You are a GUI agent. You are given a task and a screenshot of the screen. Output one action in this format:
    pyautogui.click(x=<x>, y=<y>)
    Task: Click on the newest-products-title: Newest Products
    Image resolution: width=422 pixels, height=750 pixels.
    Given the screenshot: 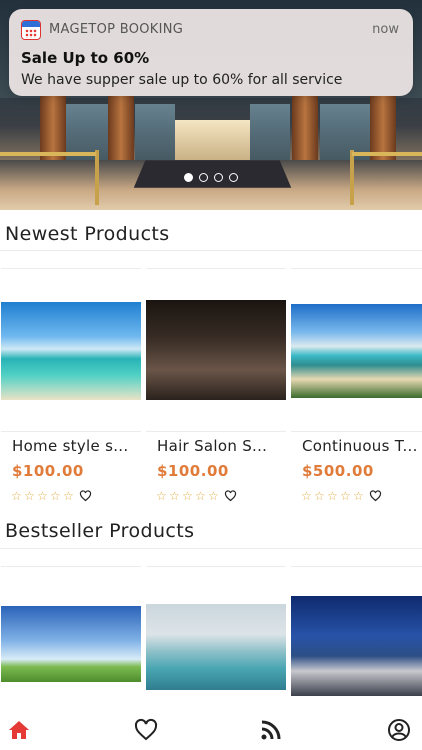 What is the action you would take?
    pyautogui.click(x=87, y=234)
    